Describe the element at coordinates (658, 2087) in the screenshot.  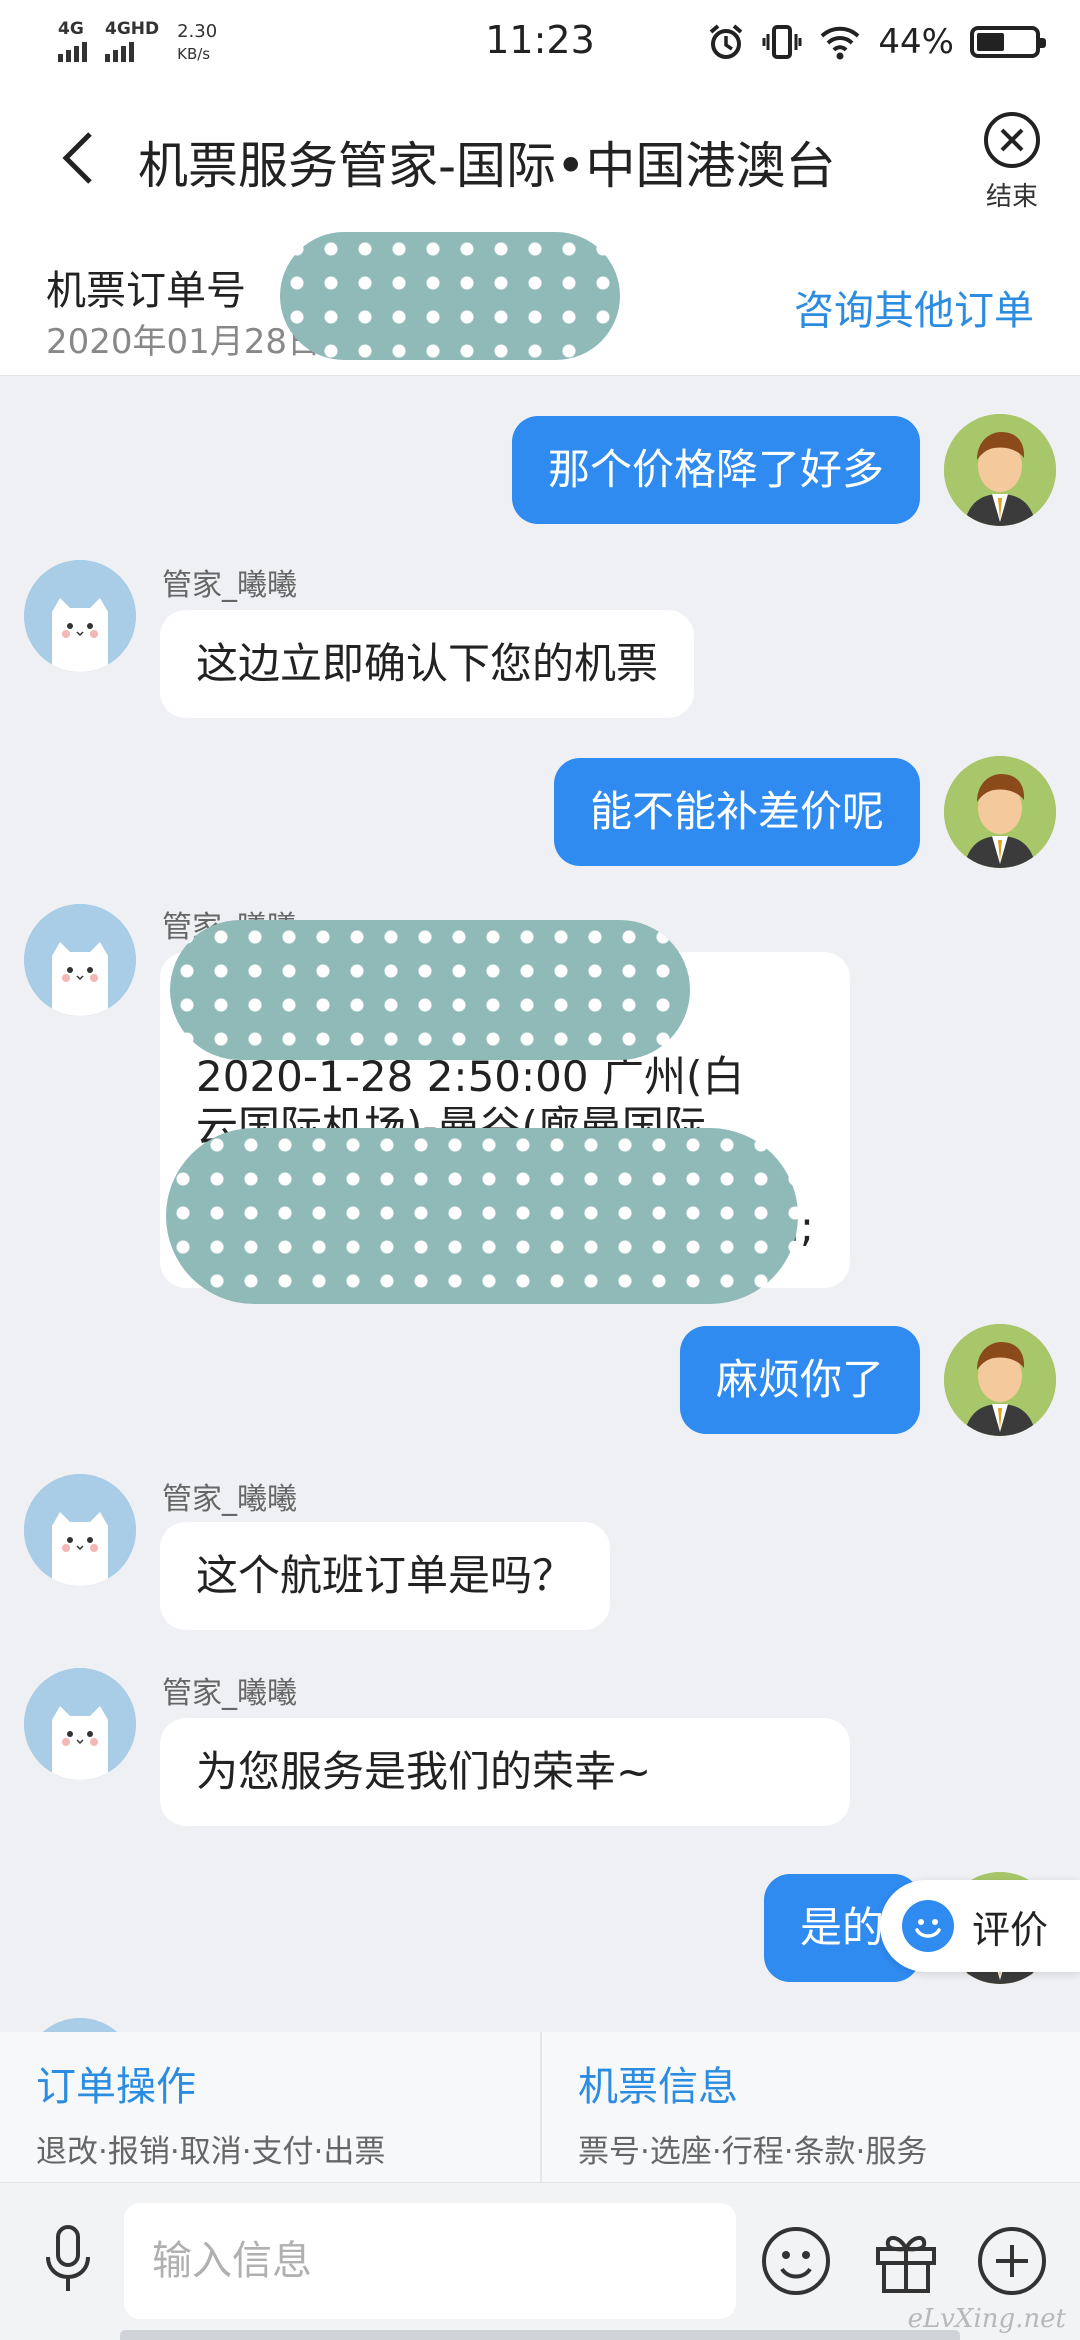
I see `ticket-info-title: 机票信息` at that location.